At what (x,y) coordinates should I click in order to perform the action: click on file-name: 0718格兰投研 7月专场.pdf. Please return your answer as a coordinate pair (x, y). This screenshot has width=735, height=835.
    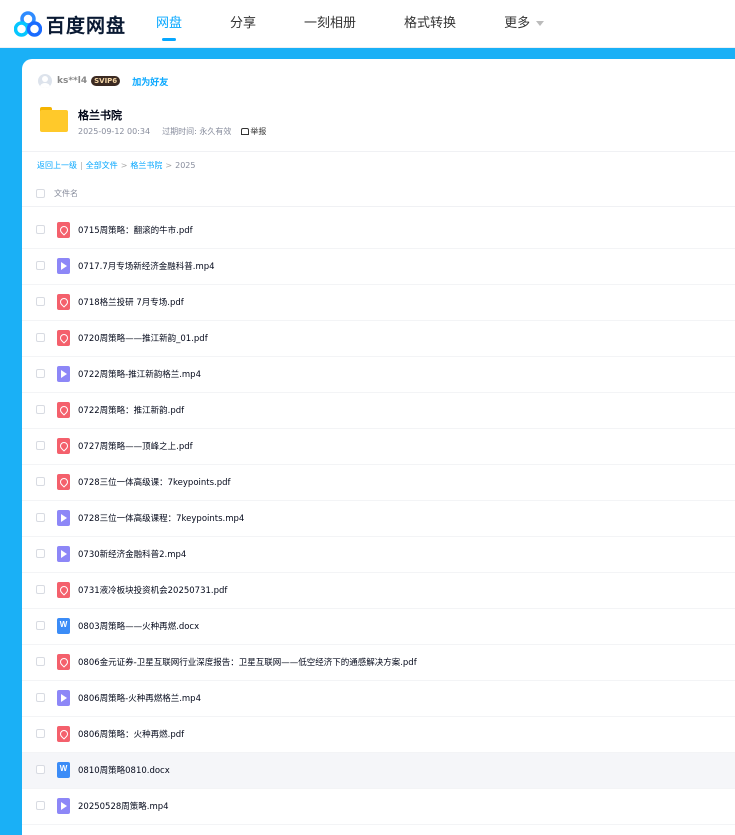
    Looking at the image, I should click on (131, 302).